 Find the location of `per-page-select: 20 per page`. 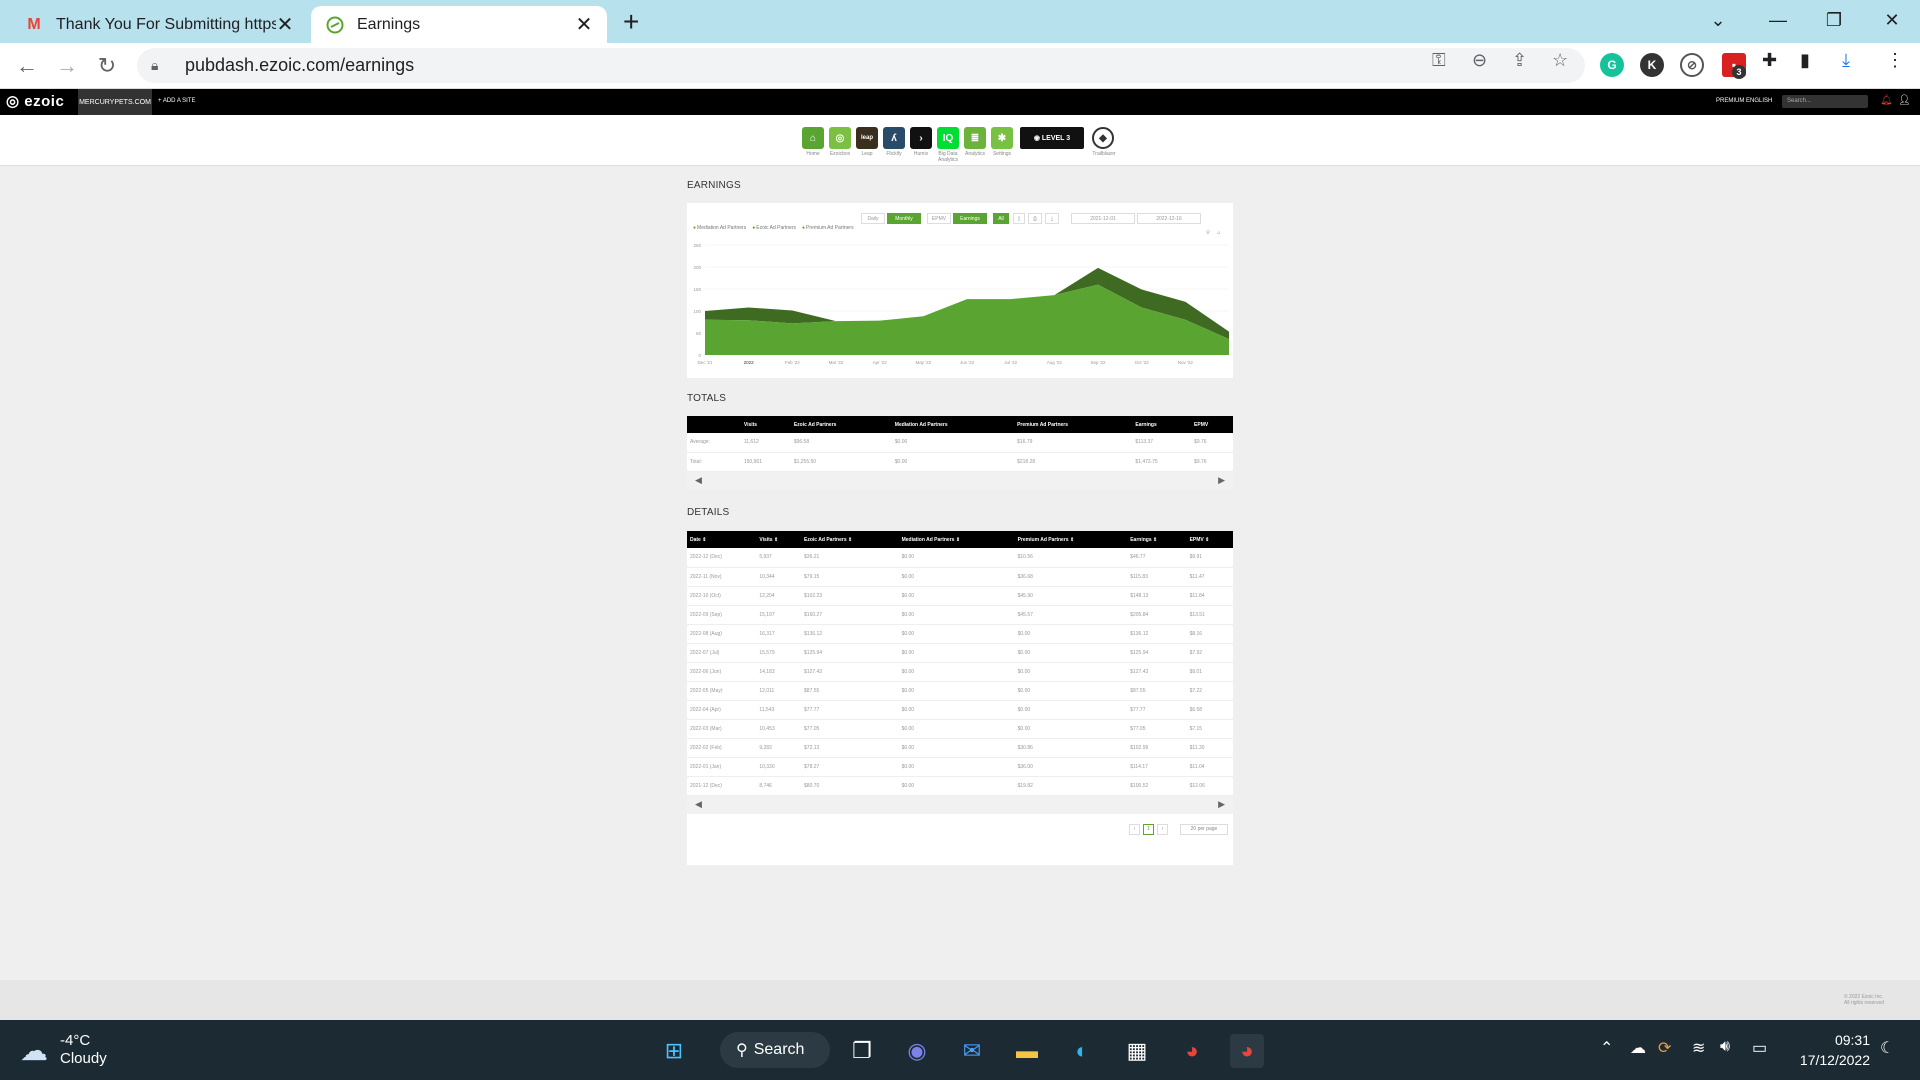

per-page-select: 20 per page is located at coordinates (1204, 829).